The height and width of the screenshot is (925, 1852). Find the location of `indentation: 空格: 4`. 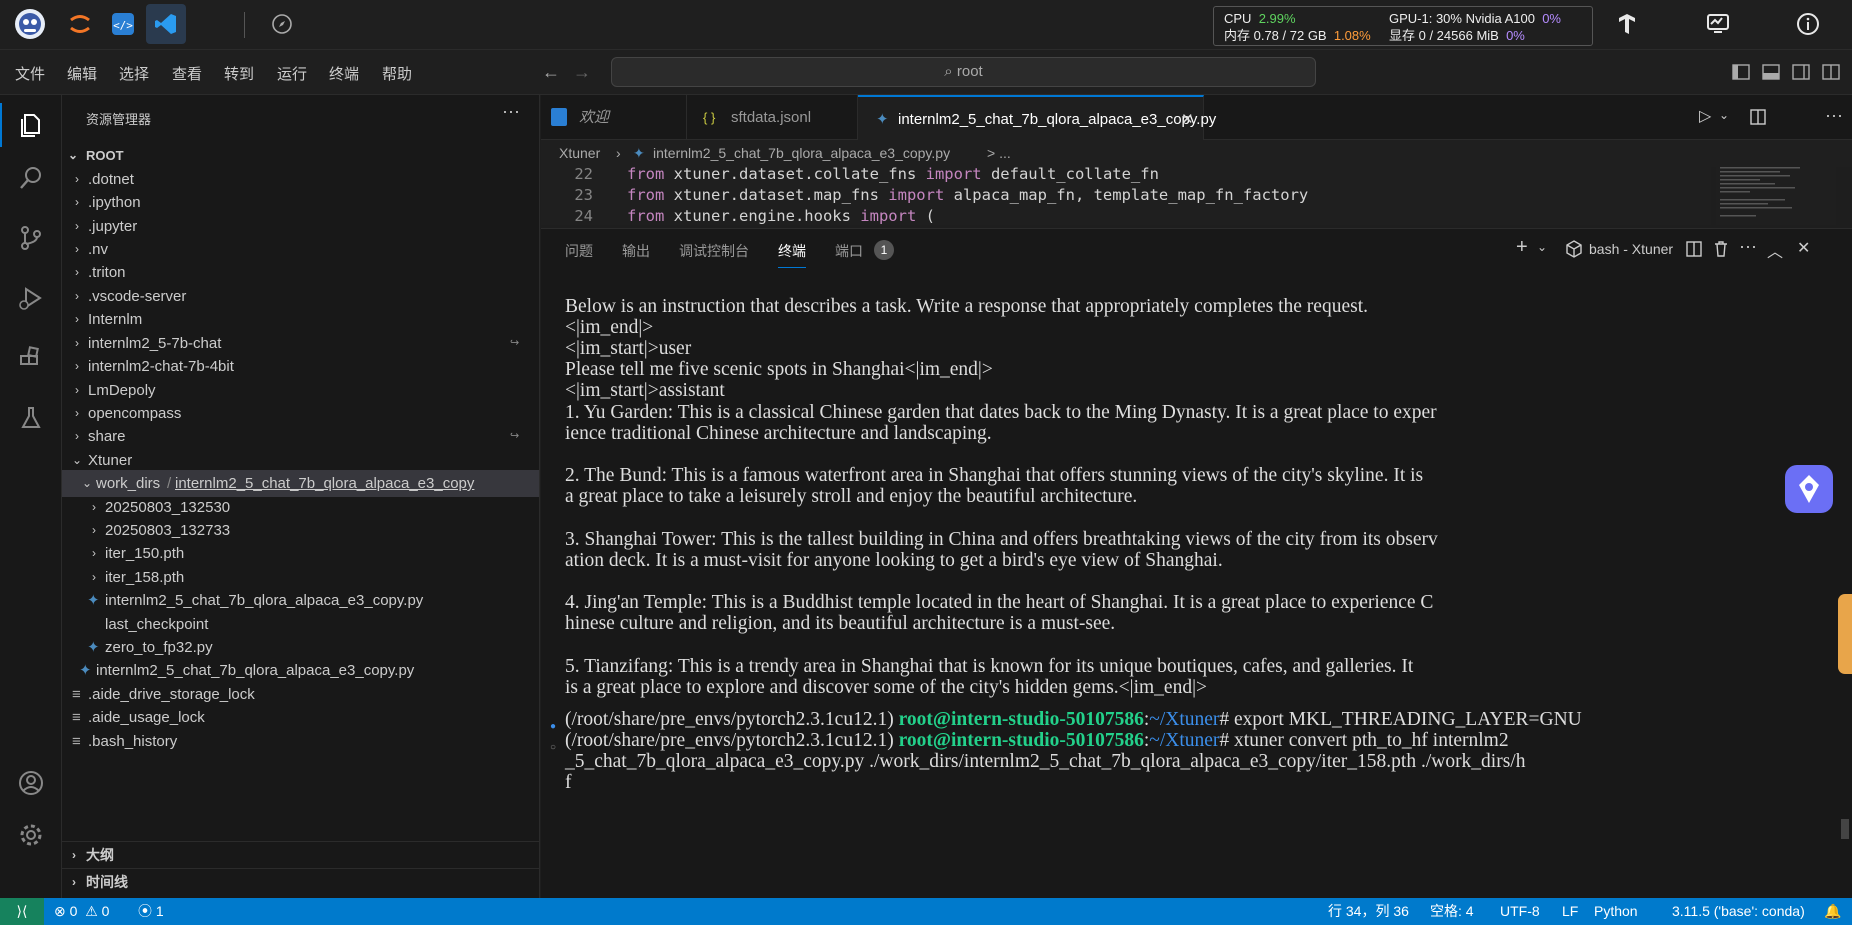

indentation: 空格: 4 is located at coordinates (1452, 911).